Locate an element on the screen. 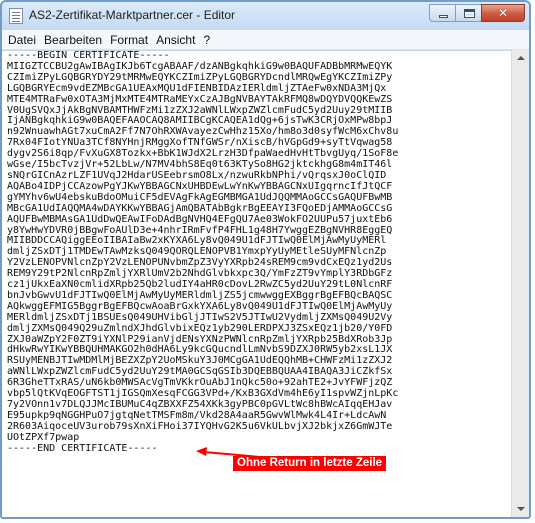  text-line: UOtZPXf7pwap is located at coordinates (43, 437).